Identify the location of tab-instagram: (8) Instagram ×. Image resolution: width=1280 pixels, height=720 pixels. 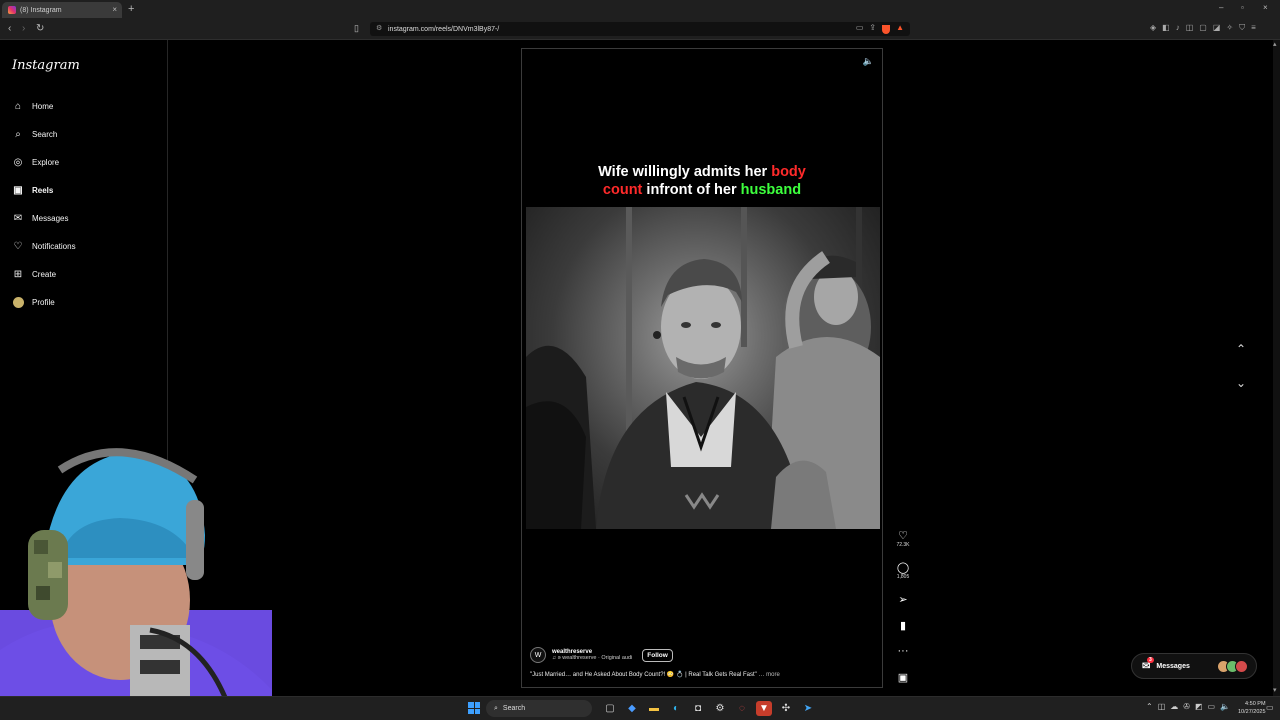
(62, 10).